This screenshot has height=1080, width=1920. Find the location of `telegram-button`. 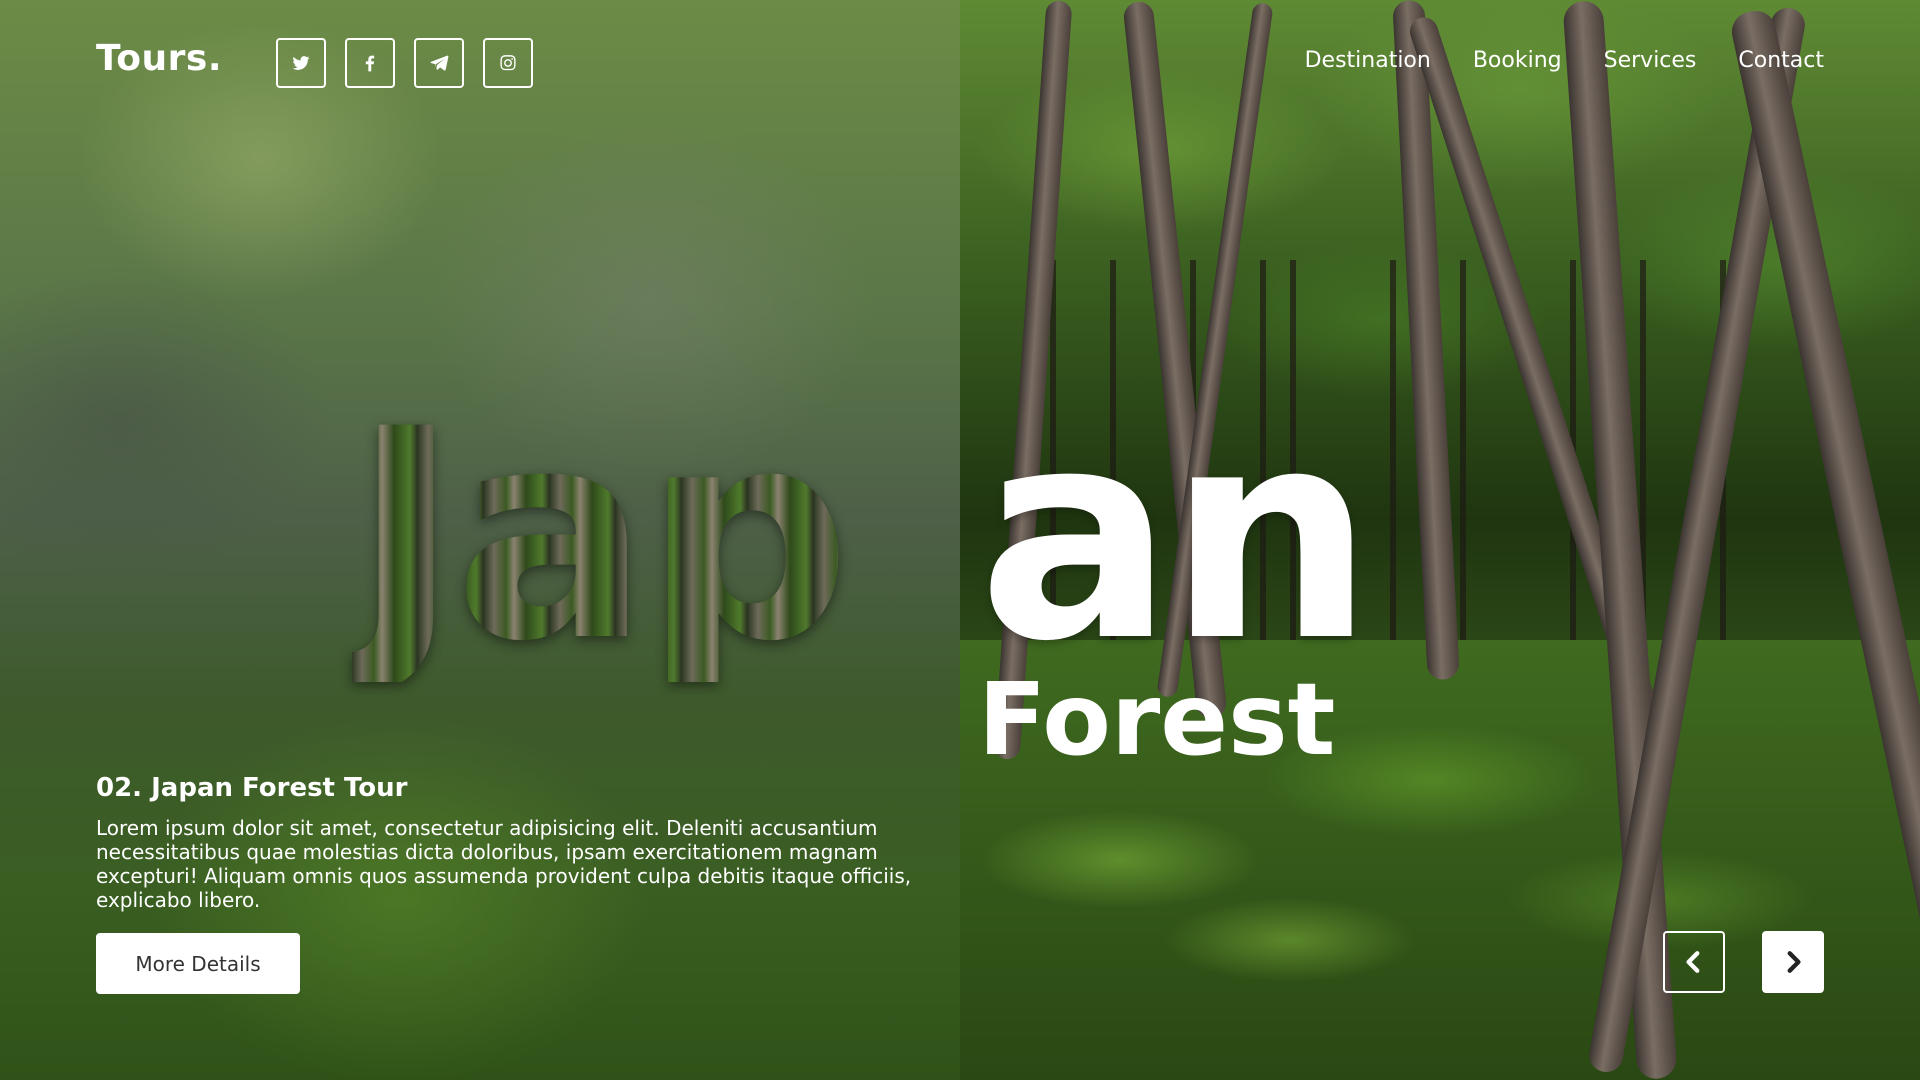

telegram-button is located at coordinates (439, 63).